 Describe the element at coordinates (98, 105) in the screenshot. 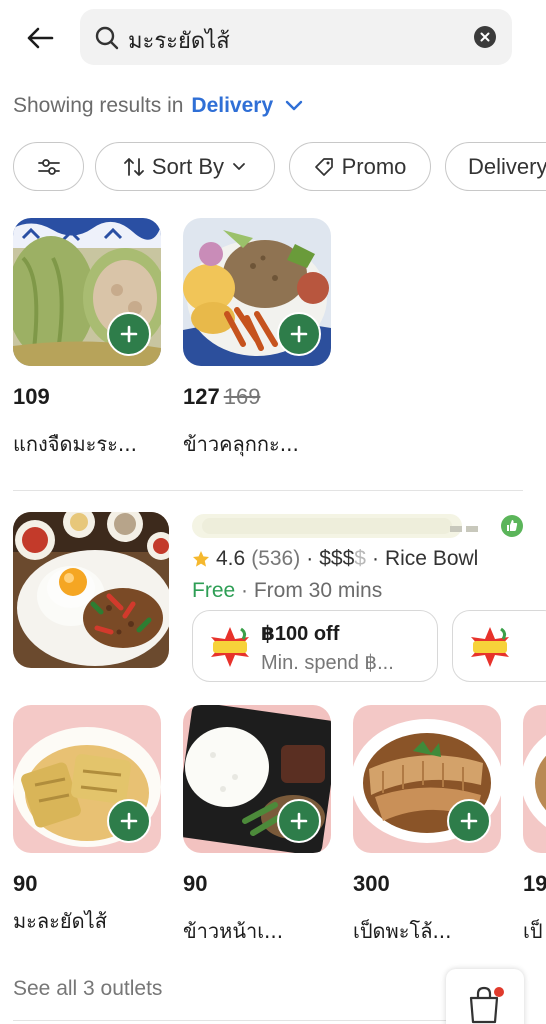

I see `results-prefix: Showing results in` at that location.